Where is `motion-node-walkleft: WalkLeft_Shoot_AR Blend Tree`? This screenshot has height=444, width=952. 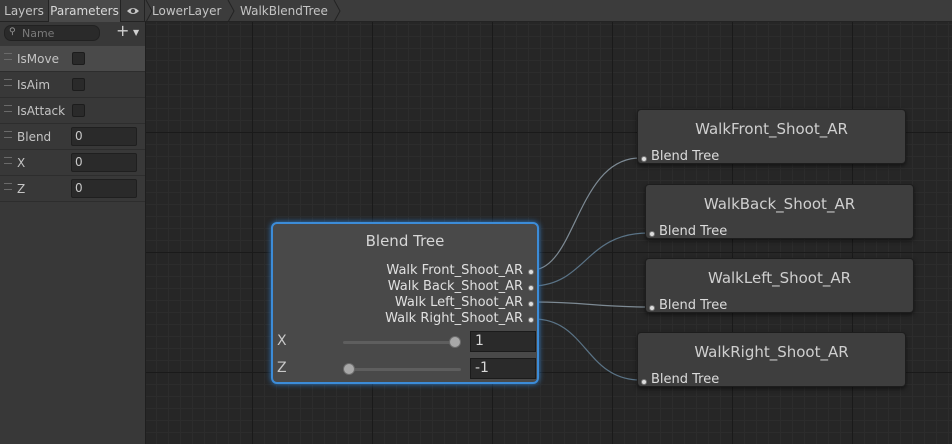 motion-node-walkleft: WalkLeft_Shoot_AR Blend Tree is located at coordinates (779, 285).